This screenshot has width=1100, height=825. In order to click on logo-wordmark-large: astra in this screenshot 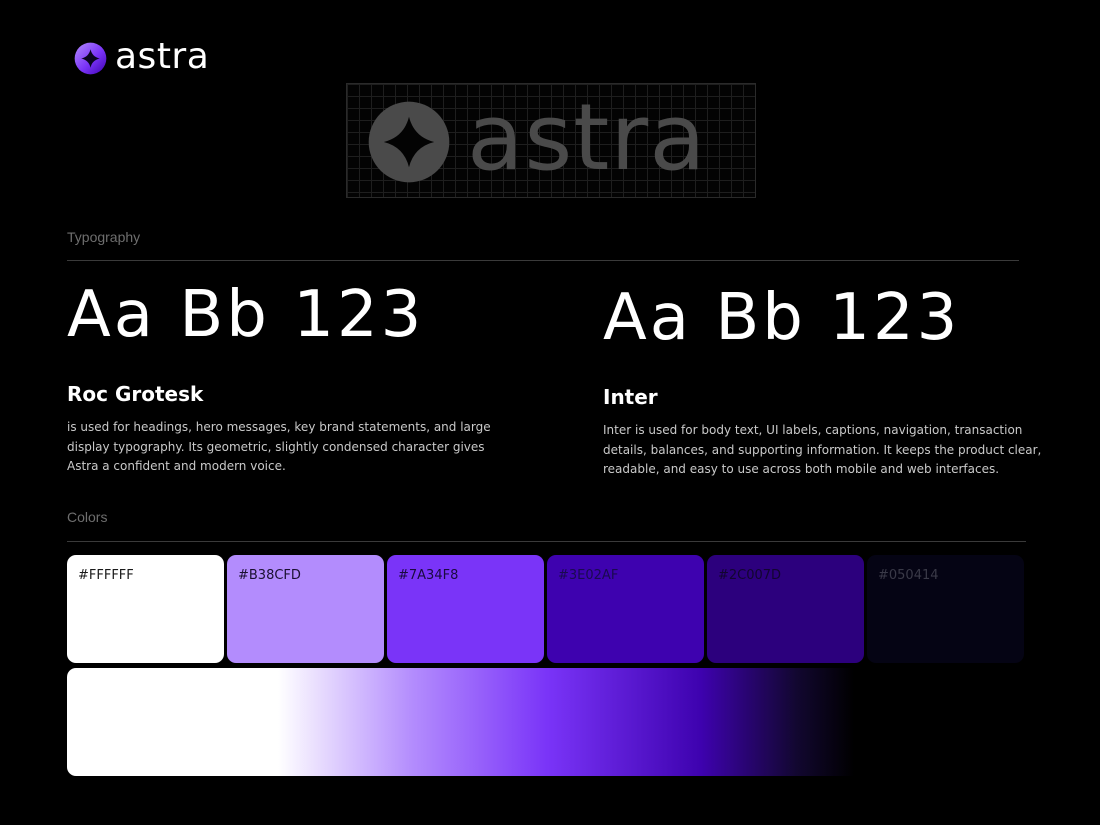, I will do `click(587, 137)`.